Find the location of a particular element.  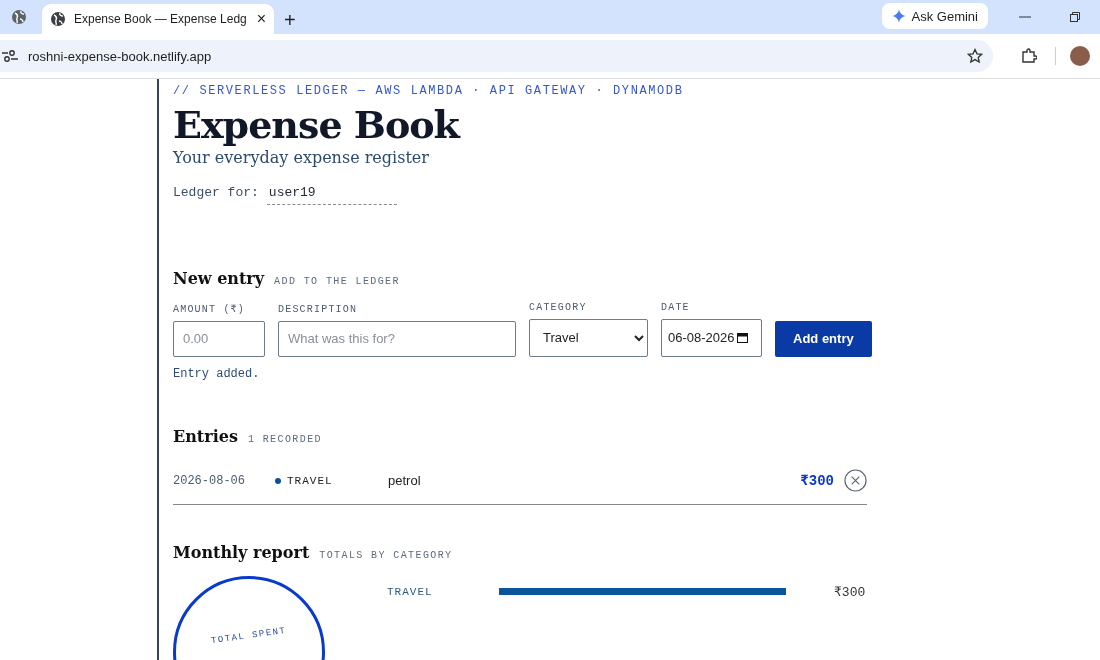

section-subtitle: ADD TO THE LEDGER is located at coordinates (337, 281).